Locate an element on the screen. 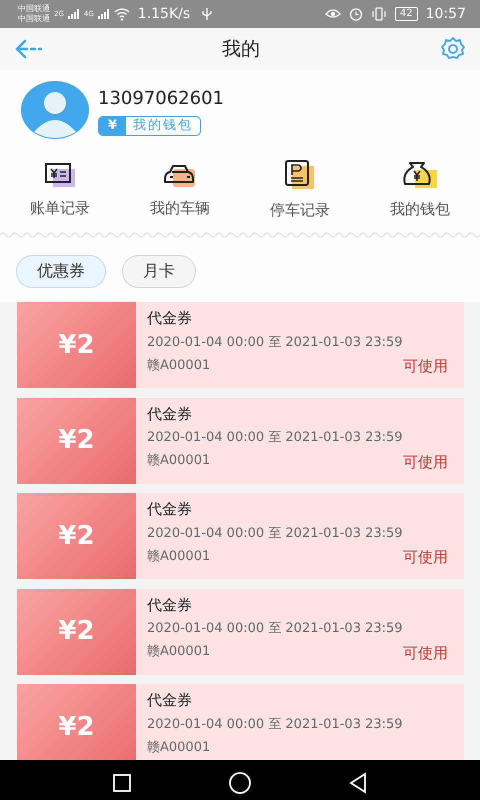 This screenshot has height=800, width=480. coupon-card: 代金券 2020-01-04 00:00 至 2021-01-03 23:59 赣A00001 is located at coordinates (300, 722).